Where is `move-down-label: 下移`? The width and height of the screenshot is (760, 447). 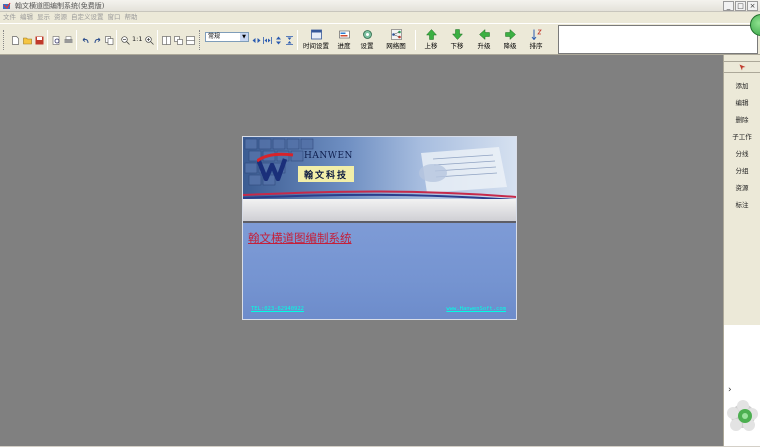 move-down-label: 下移 is located at coordinates (457, 46).